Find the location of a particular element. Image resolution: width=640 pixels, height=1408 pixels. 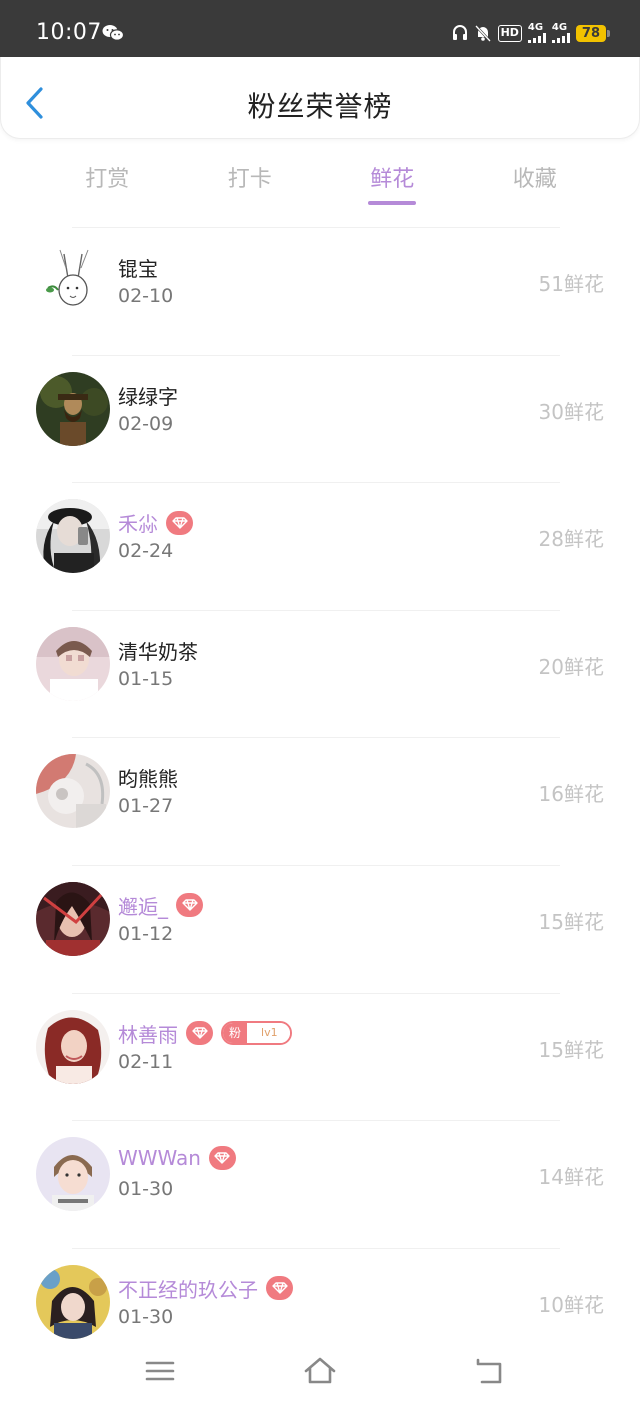

user-name: 昀熊熊 is located at coordinates (148, 777).